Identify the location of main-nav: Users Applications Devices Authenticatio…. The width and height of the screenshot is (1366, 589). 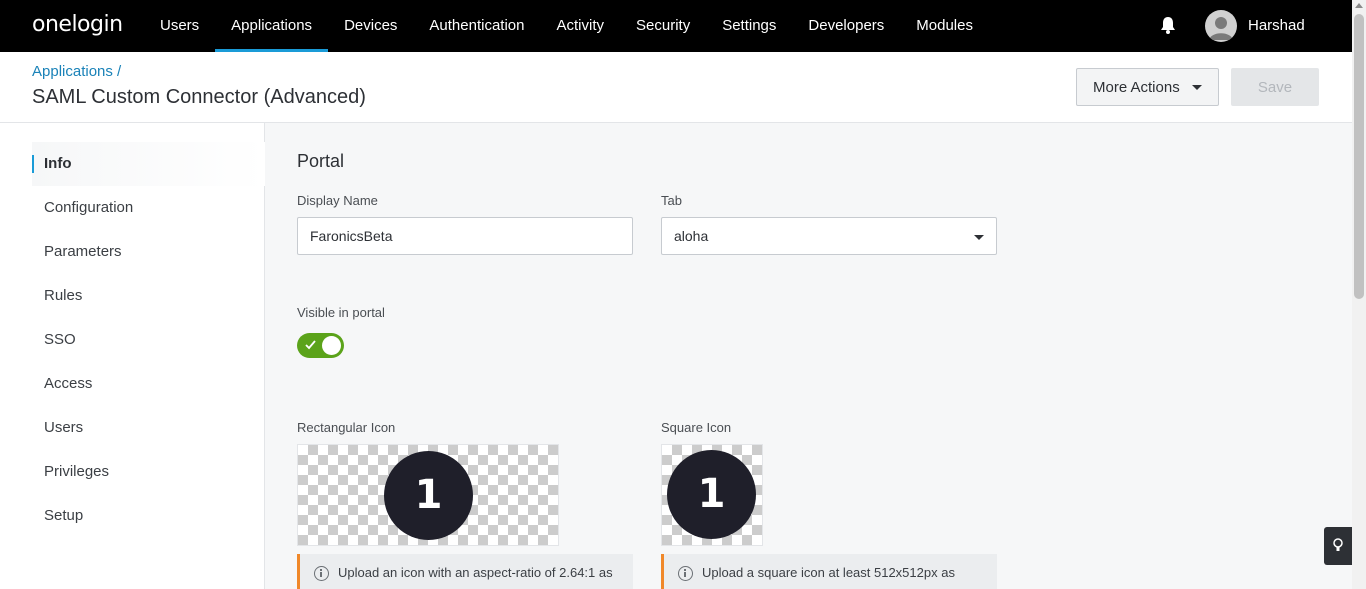
(566, 26).